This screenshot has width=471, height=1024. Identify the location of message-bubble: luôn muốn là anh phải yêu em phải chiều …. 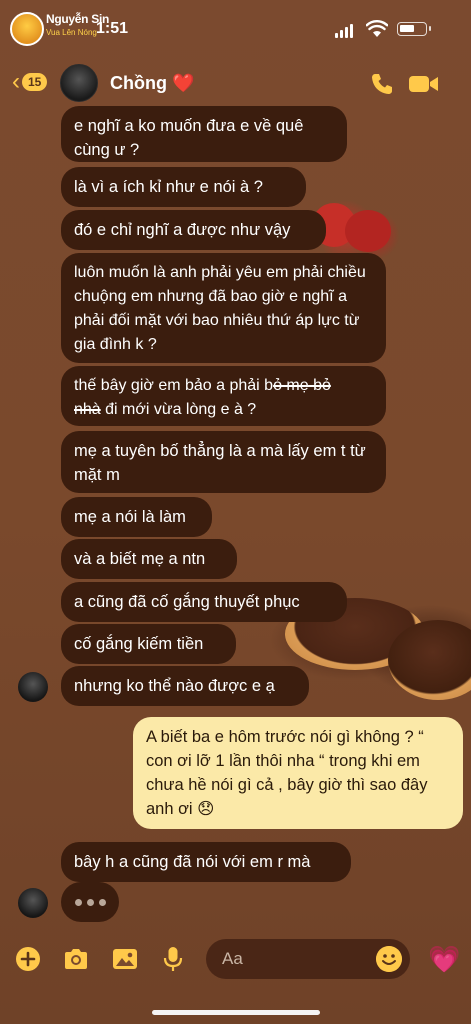
(223, 308).